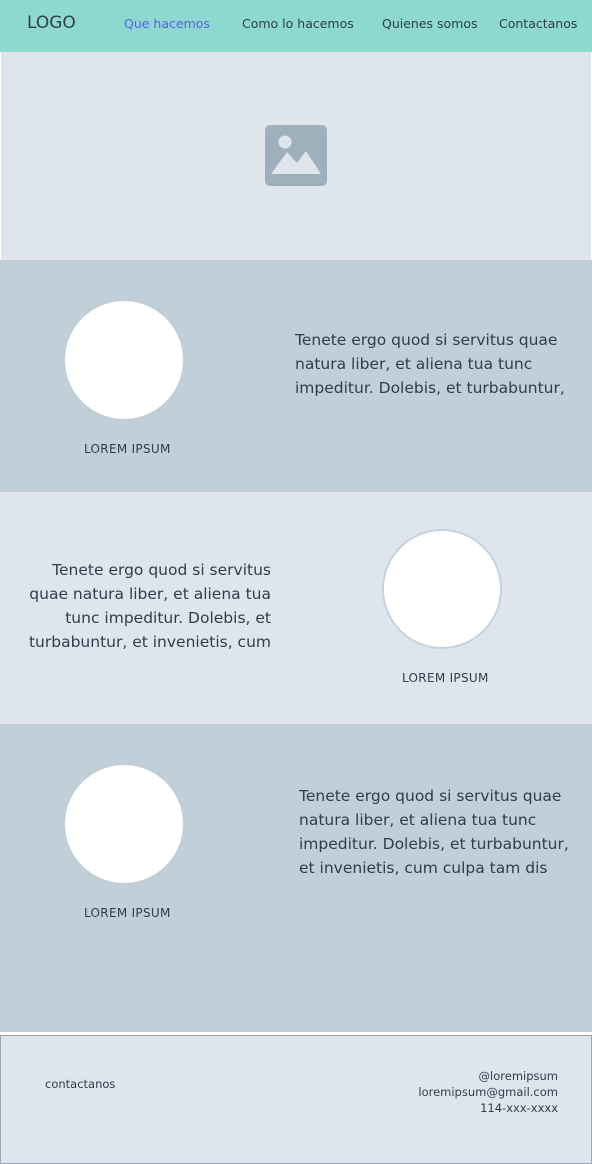  I want to click on footer-phone: 114-xxx-xxxx, so click(488, 1108).